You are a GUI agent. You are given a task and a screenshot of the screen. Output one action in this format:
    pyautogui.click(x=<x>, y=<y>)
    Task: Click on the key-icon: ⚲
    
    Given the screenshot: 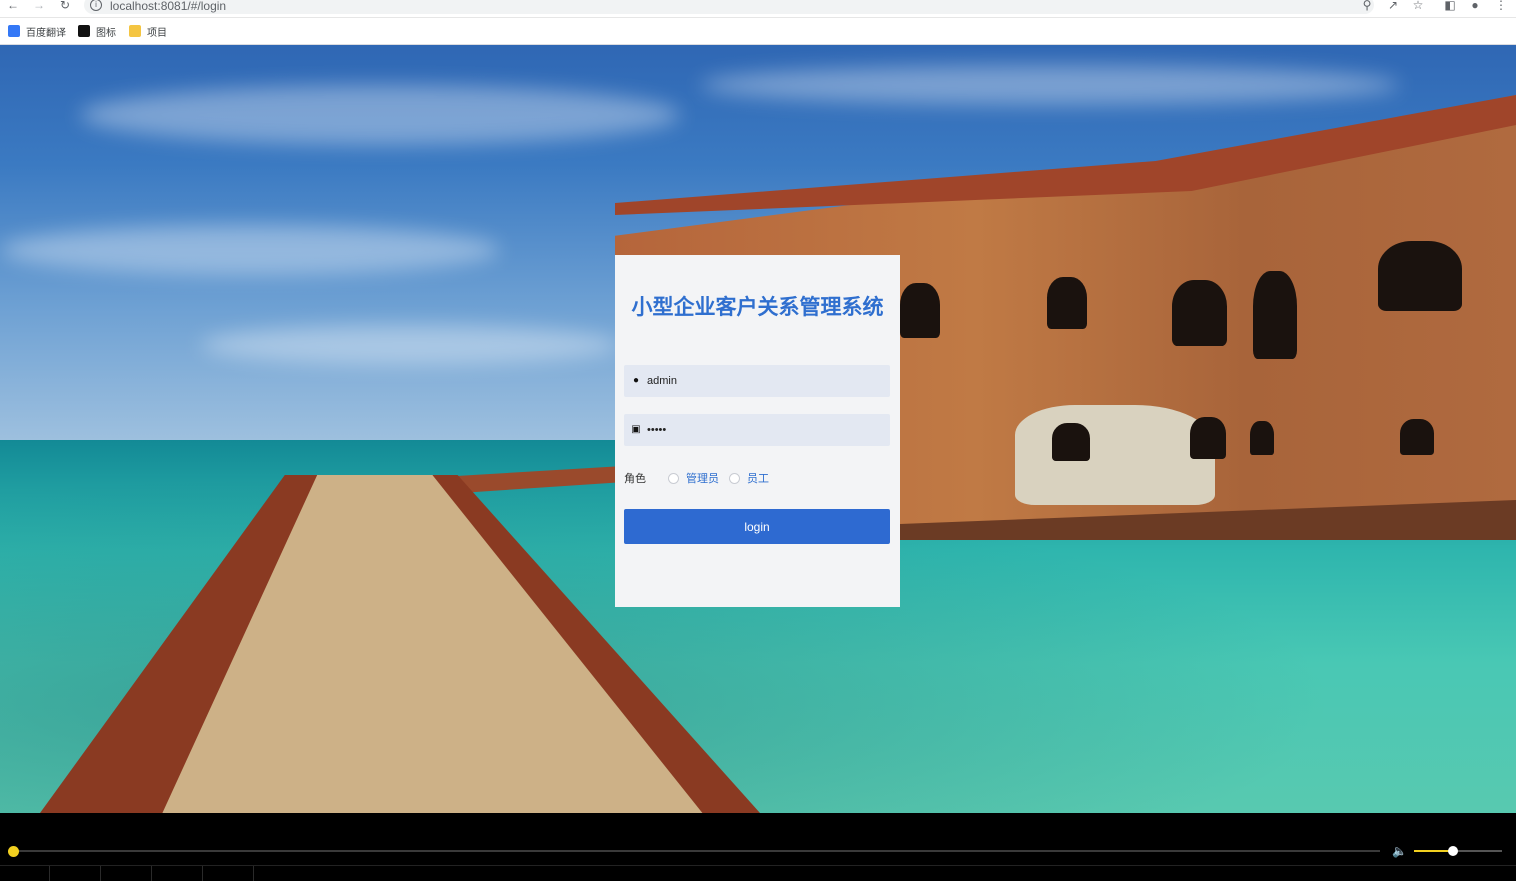 What is the action you would take?
    pyautogui.click(x=1367, y=6)
    